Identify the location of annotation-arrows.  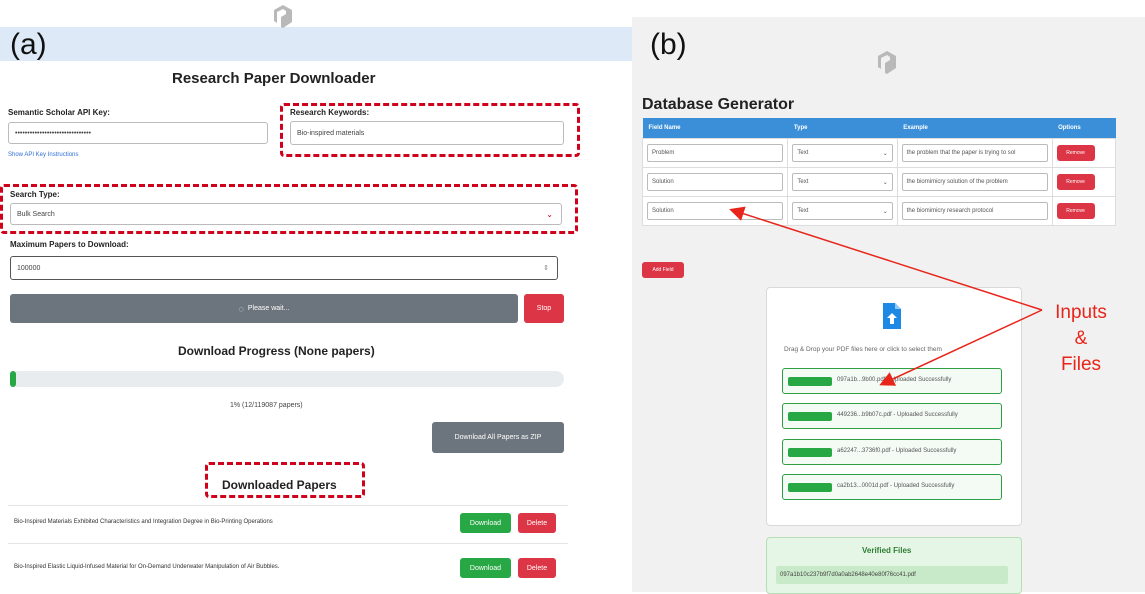
(886, 296).